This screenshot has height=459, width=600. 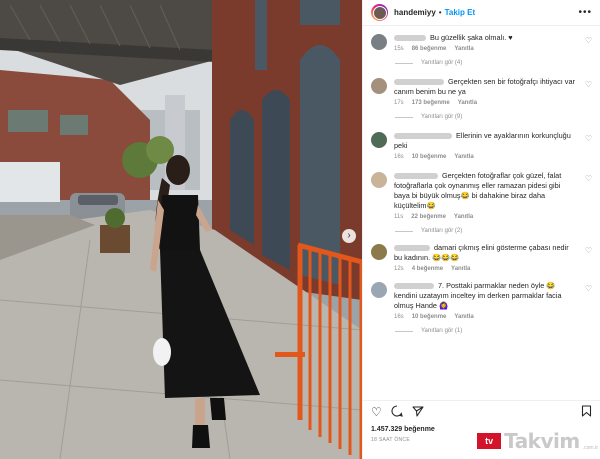 I want to click on chevron-right-icon: ›, so click(x=349, y=235).